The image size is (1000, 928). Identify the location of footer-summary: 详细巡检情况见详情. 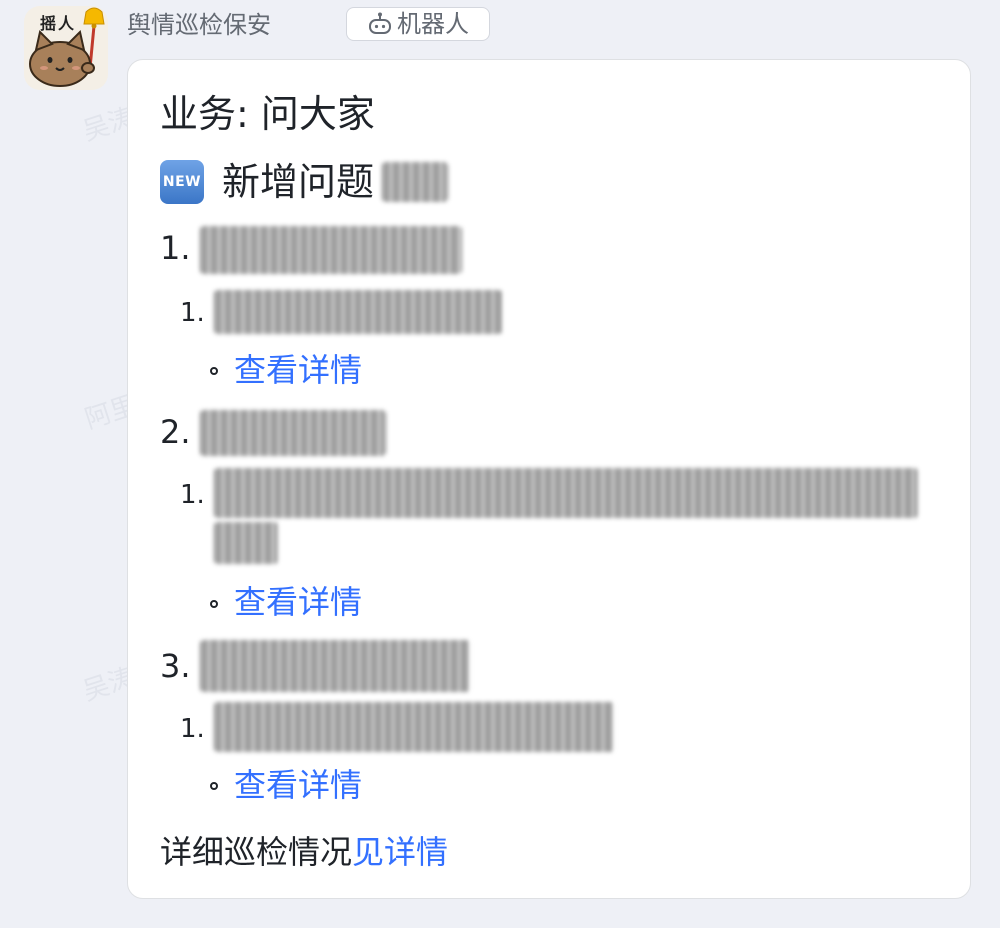
(304, 852).